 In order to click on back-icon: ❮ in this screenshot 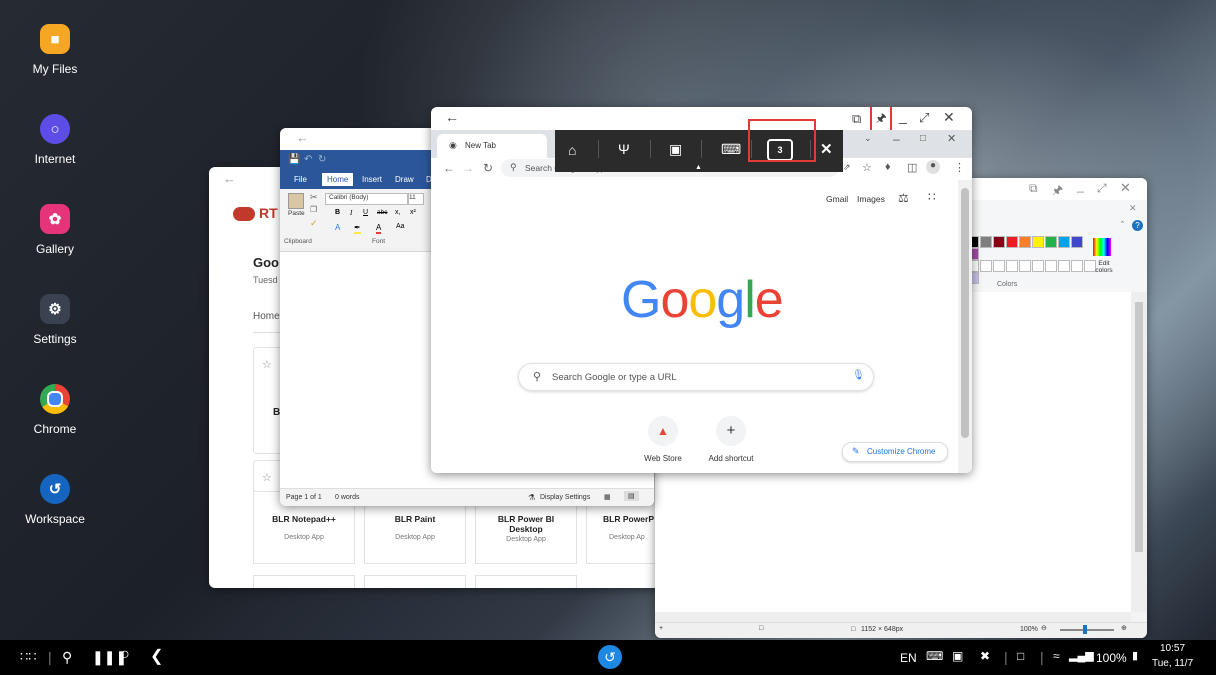, I will do `click(156, 656)`.